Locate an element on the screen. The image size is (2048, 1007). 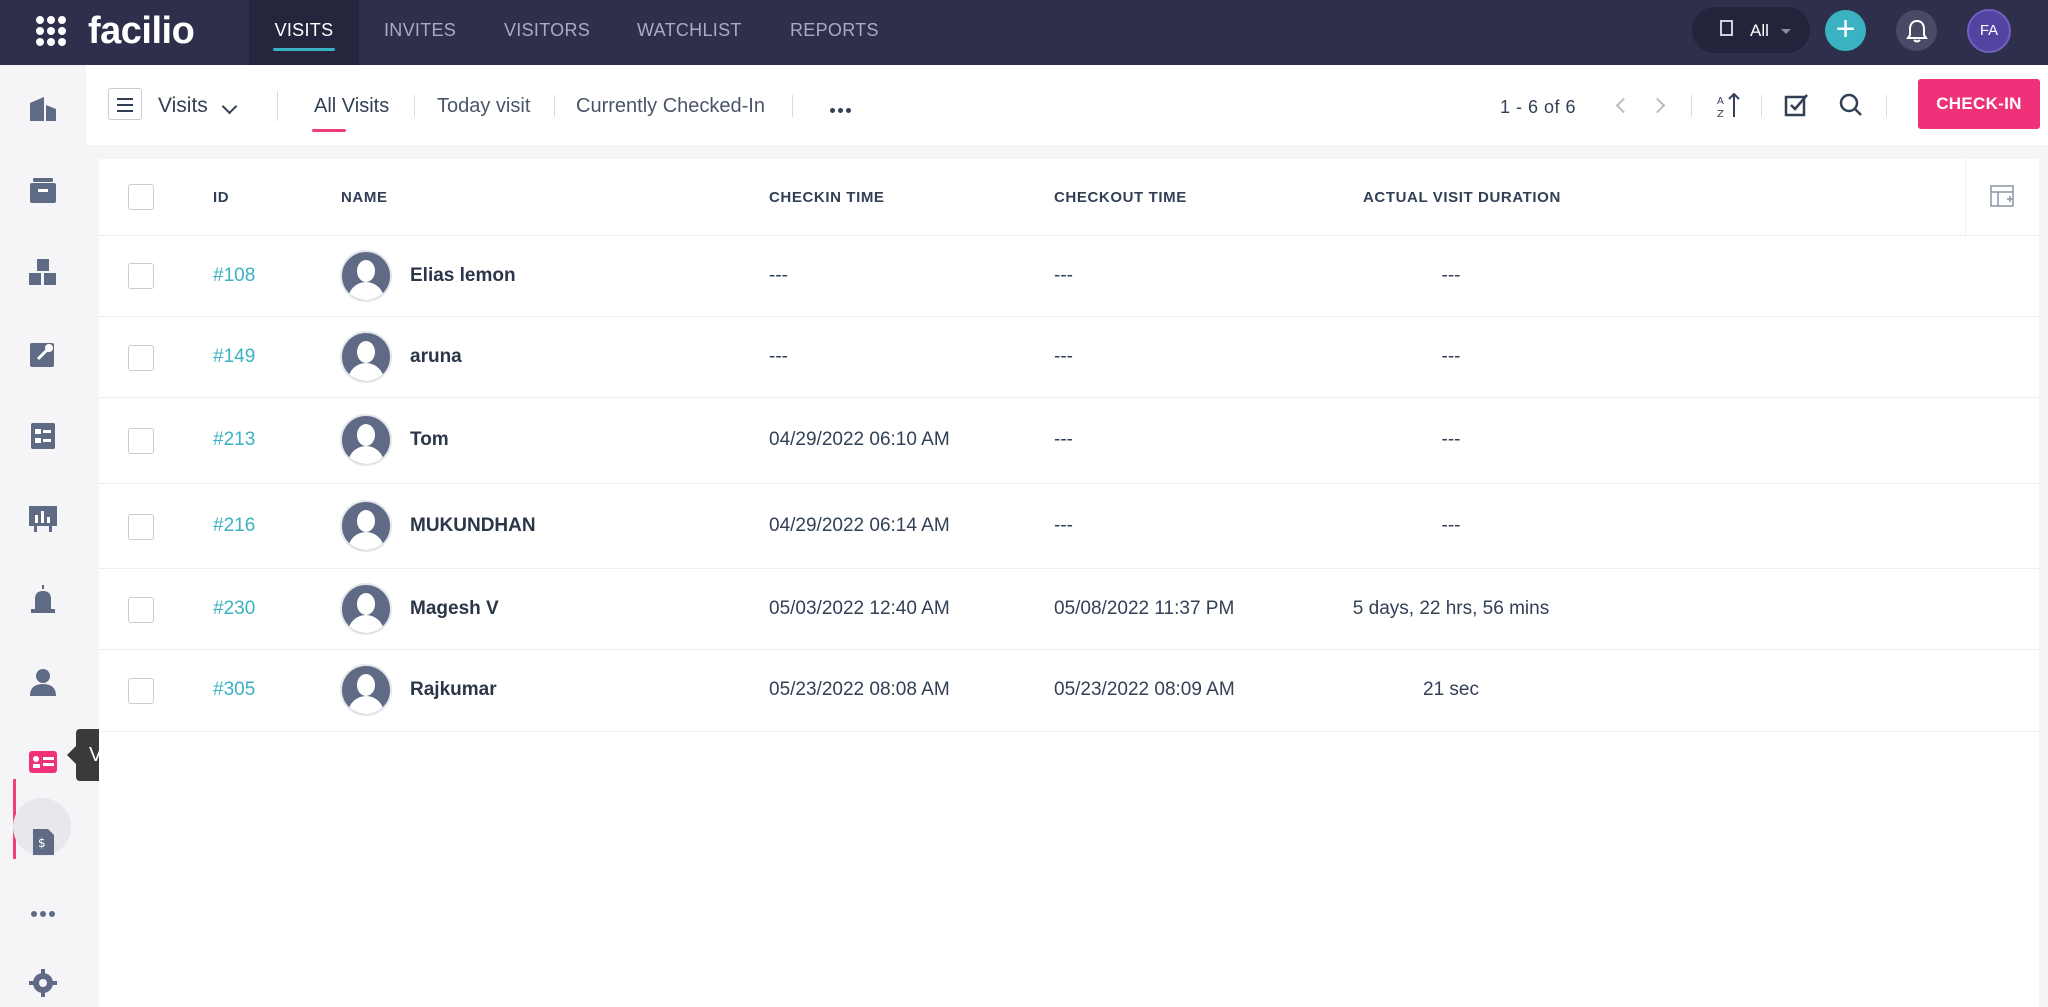
bulk-edit-icon is located at coordinates (1797, 105).